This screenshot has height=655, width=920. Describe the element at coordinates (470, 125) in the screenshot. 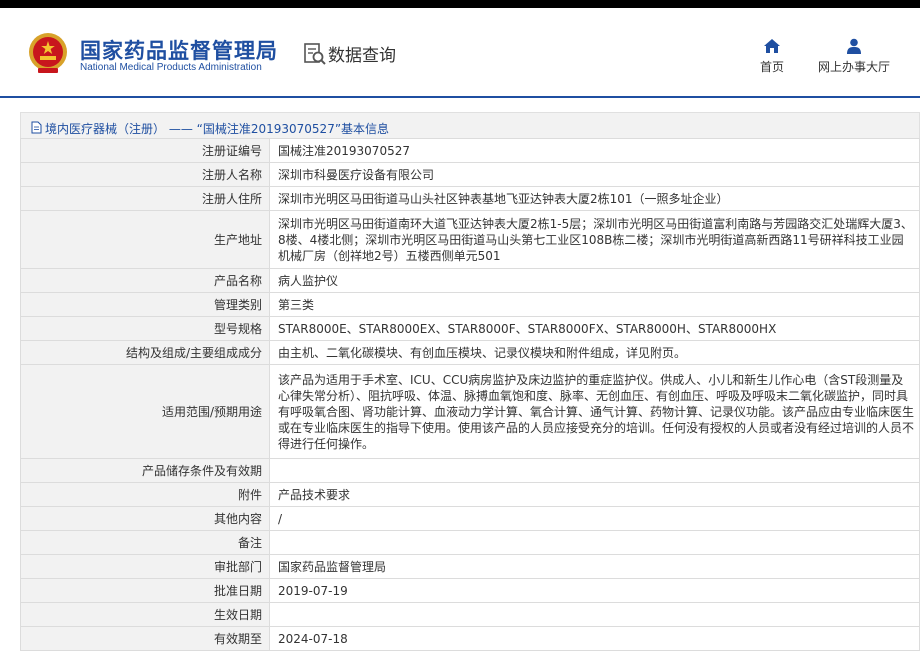

I see `breadcrumb: 境内医疗器械（注册） —— “国械注准20193070527”基本信息` at that location.